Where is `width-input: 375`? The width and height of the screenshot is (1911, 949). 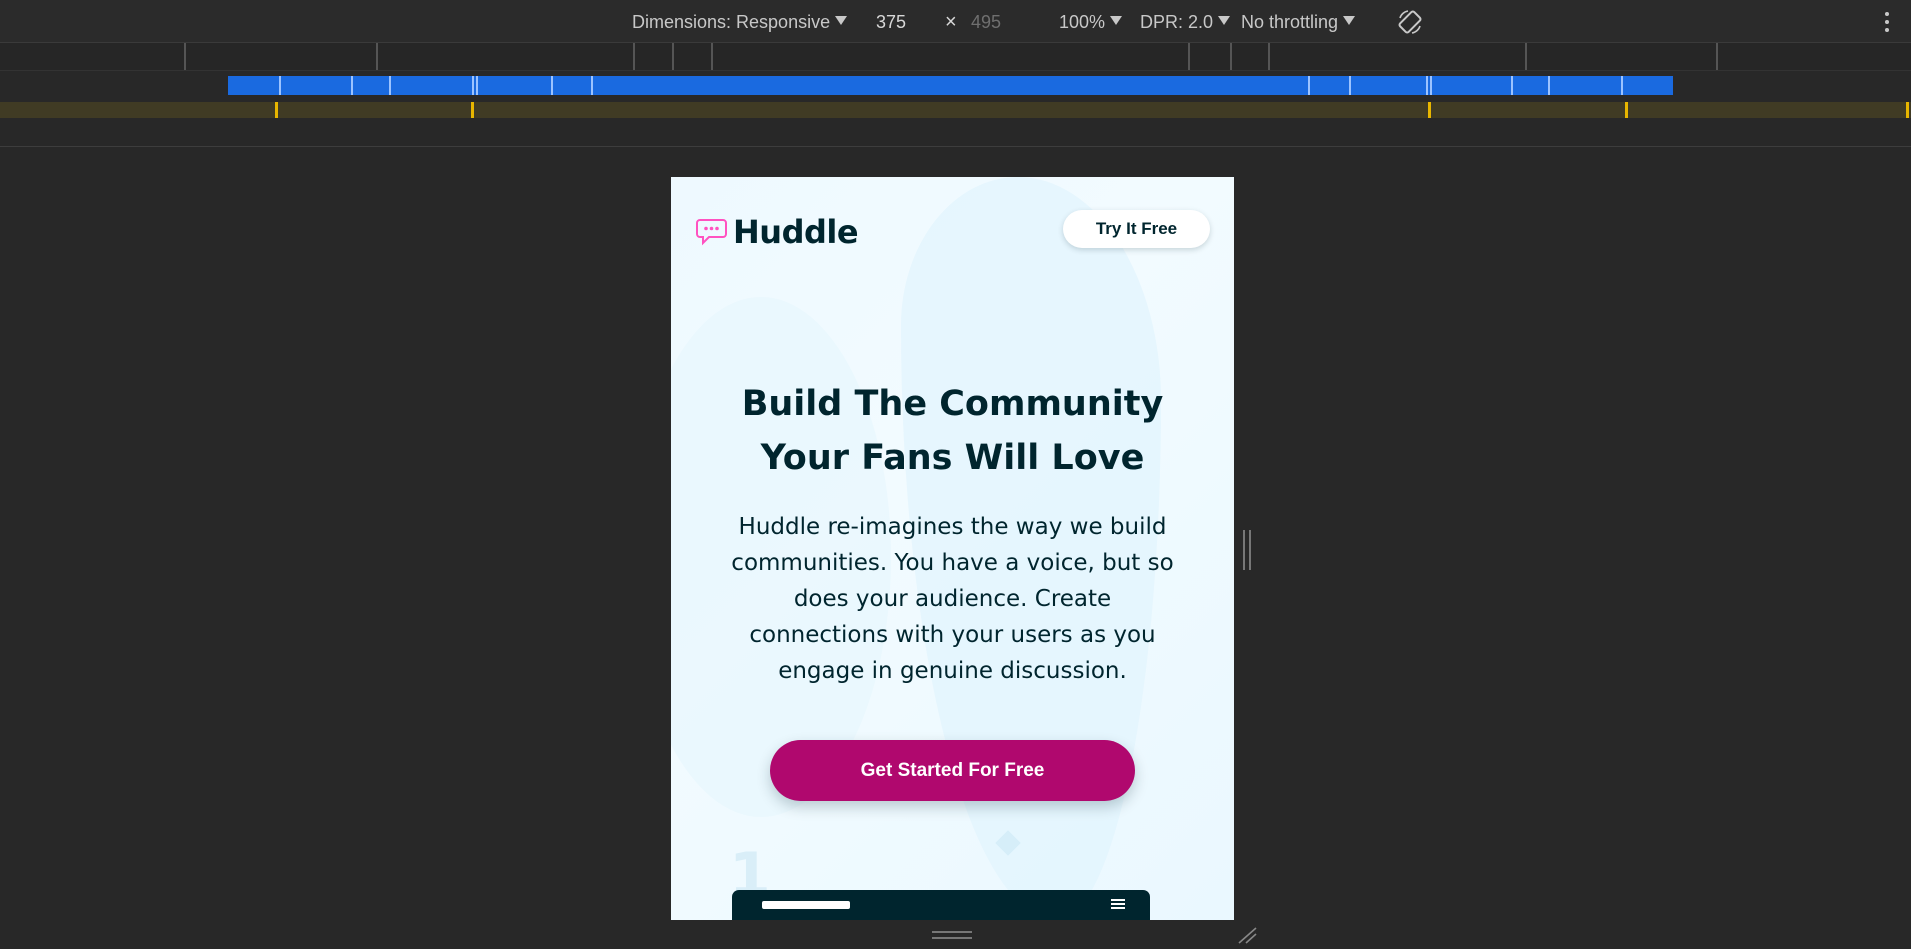
width-input: 375 is located at coordinates (891, 21).